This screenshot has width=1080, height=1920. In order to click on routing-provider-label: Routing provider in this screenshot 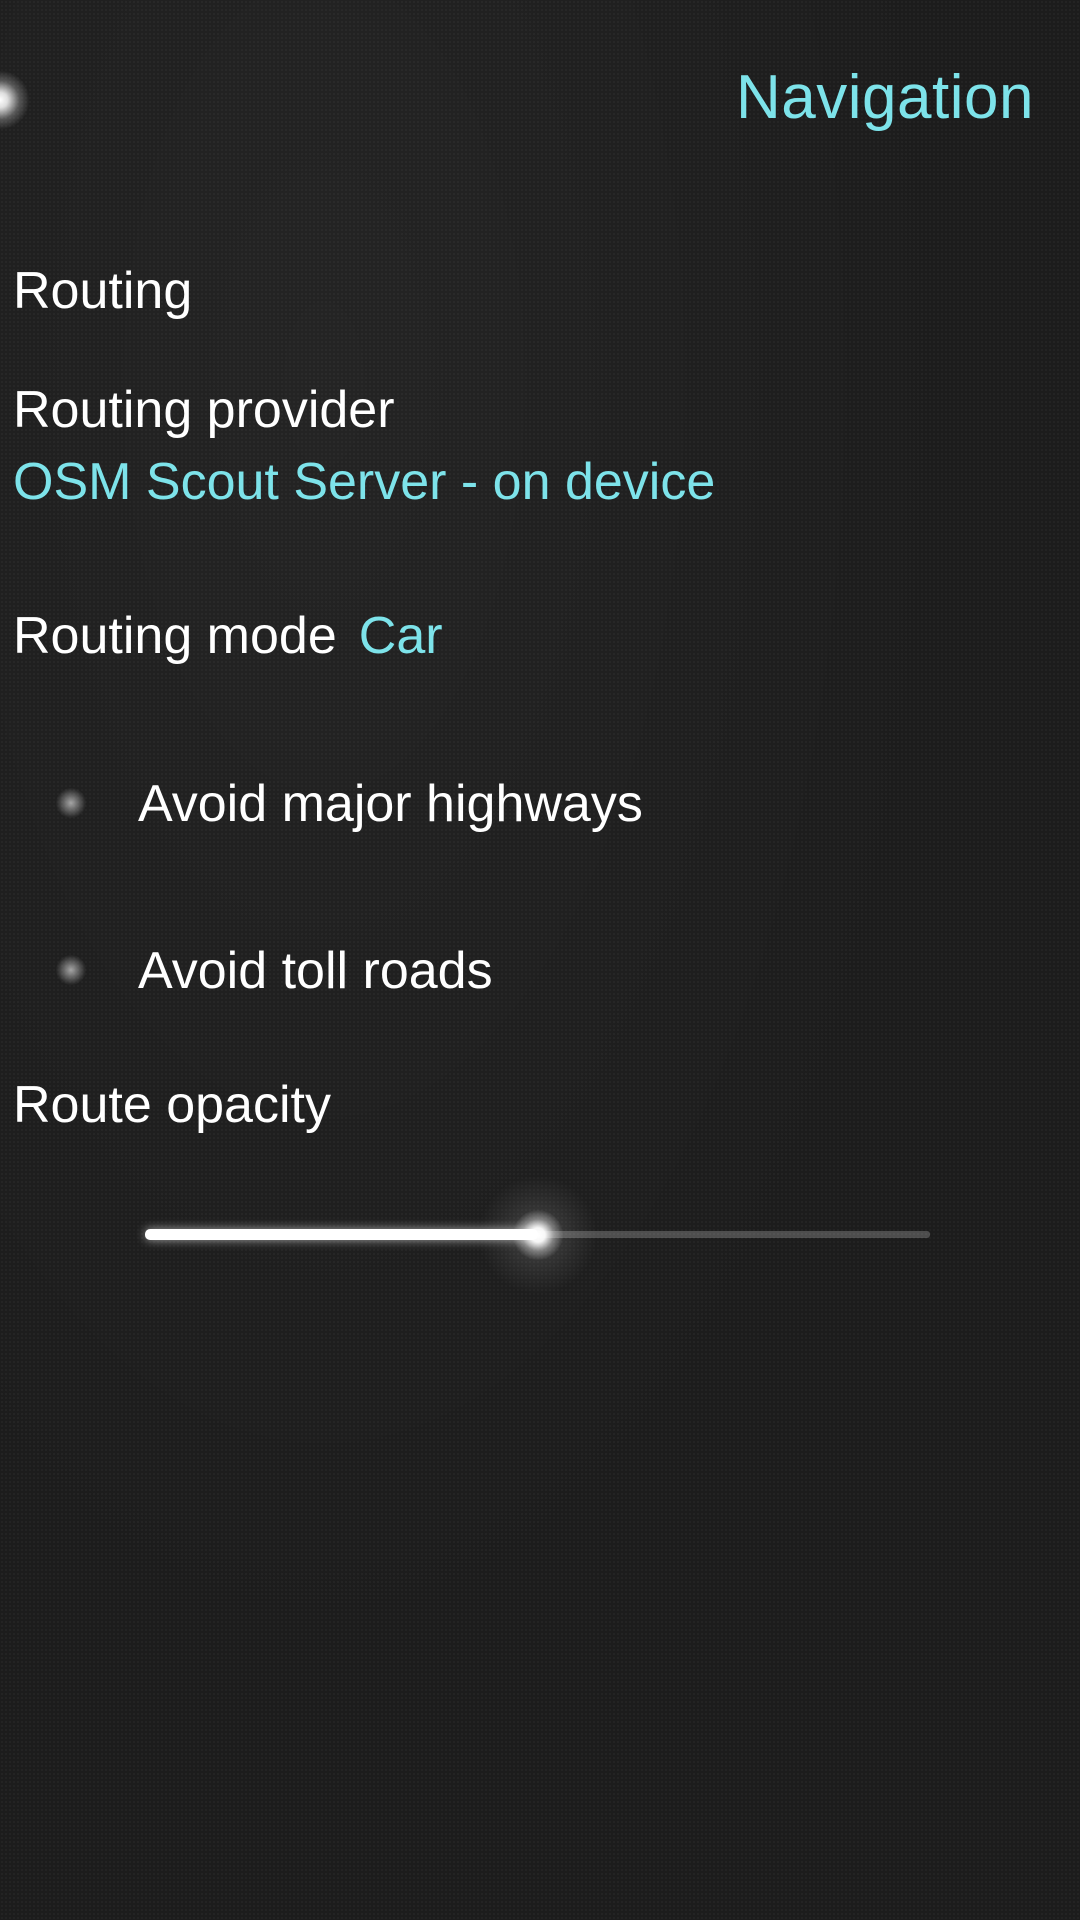, I will do `click(204, 410)`.